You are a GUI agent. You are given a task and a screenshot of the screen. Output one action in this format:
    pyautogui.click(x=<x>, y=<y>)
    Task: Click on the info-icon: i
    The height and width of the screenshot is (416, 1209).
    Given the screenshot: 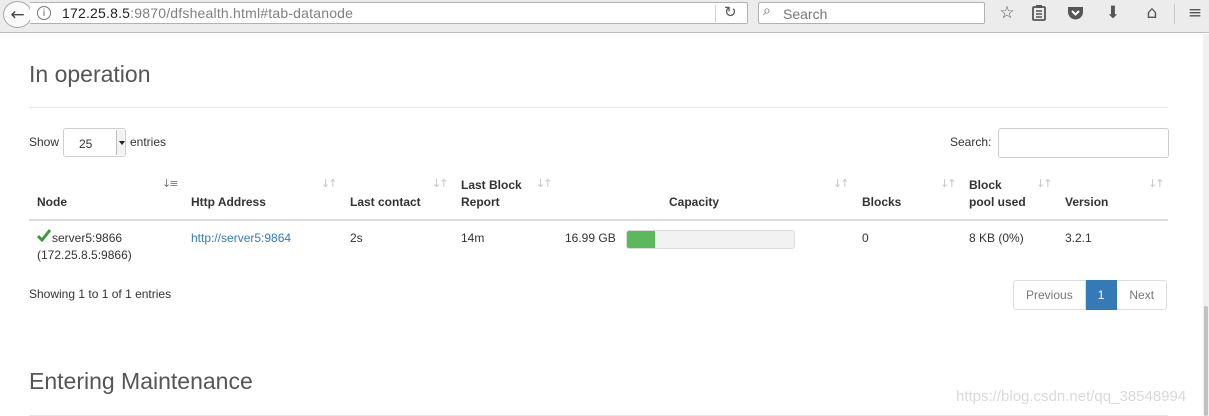 What is the action you would take?
    pyautogui.click(x=44, y=13)
    